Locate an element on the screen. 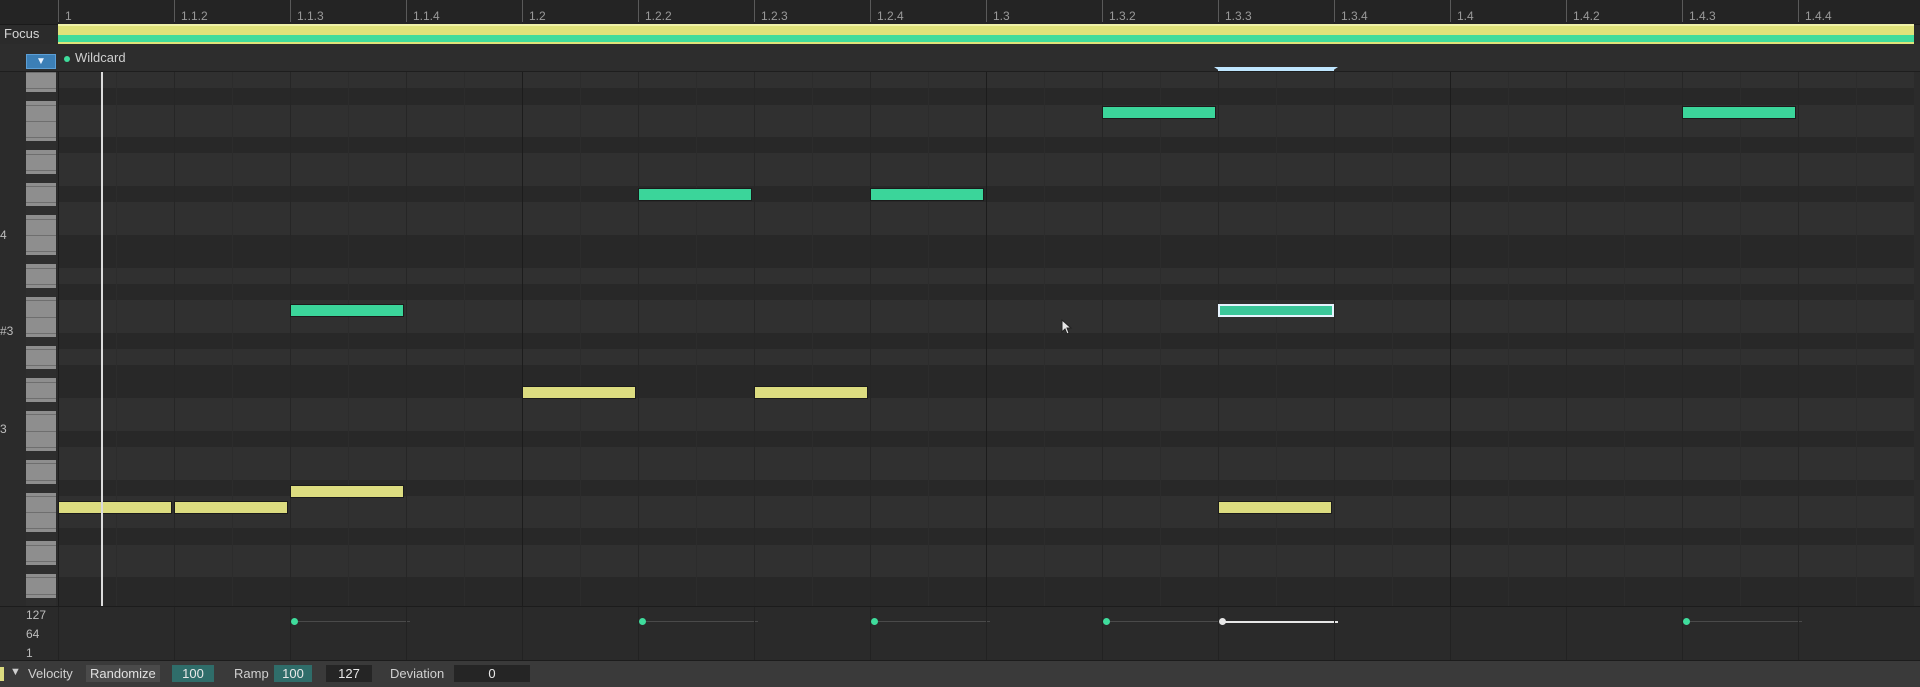 This screenshot has width=1920, height=687. ramp-start-field: 100 is located at coordinates (293, 673).